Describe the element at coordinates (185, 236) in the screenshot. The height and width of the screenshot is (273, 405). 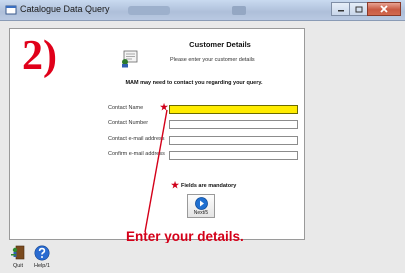
I see `annotation-text: Enter your details.` at that location.